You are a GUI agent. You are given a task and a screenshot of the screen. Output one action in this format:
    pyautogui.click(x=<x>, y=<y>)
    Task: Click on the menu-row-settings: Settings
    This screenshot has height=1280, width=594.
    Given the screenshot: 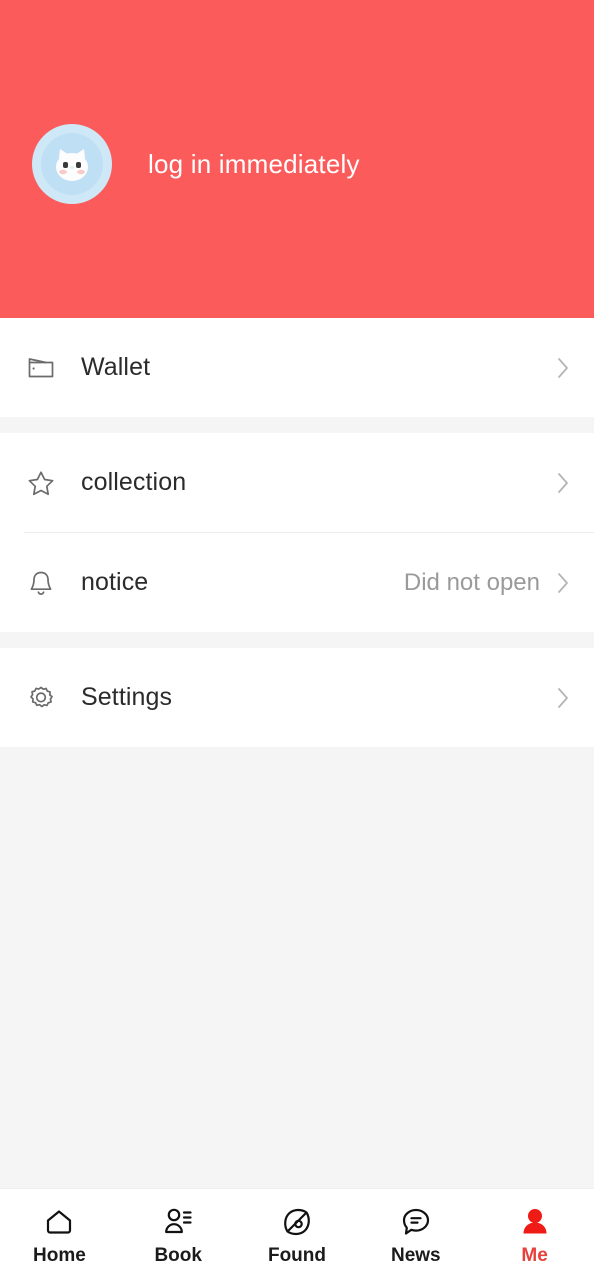 What is the action you would take?
    pyautogui.click(x=297, y=697)
    